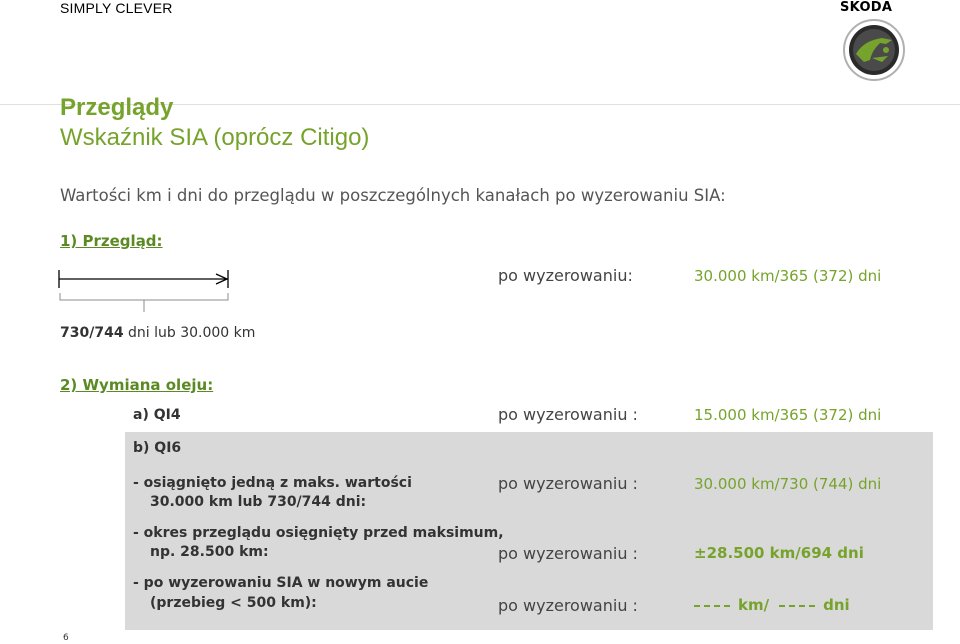  What do you see at coordinates (92, 333) in the screenshot?
I see `interval-legend-days: 730/744` at bounding box center [92, 333].